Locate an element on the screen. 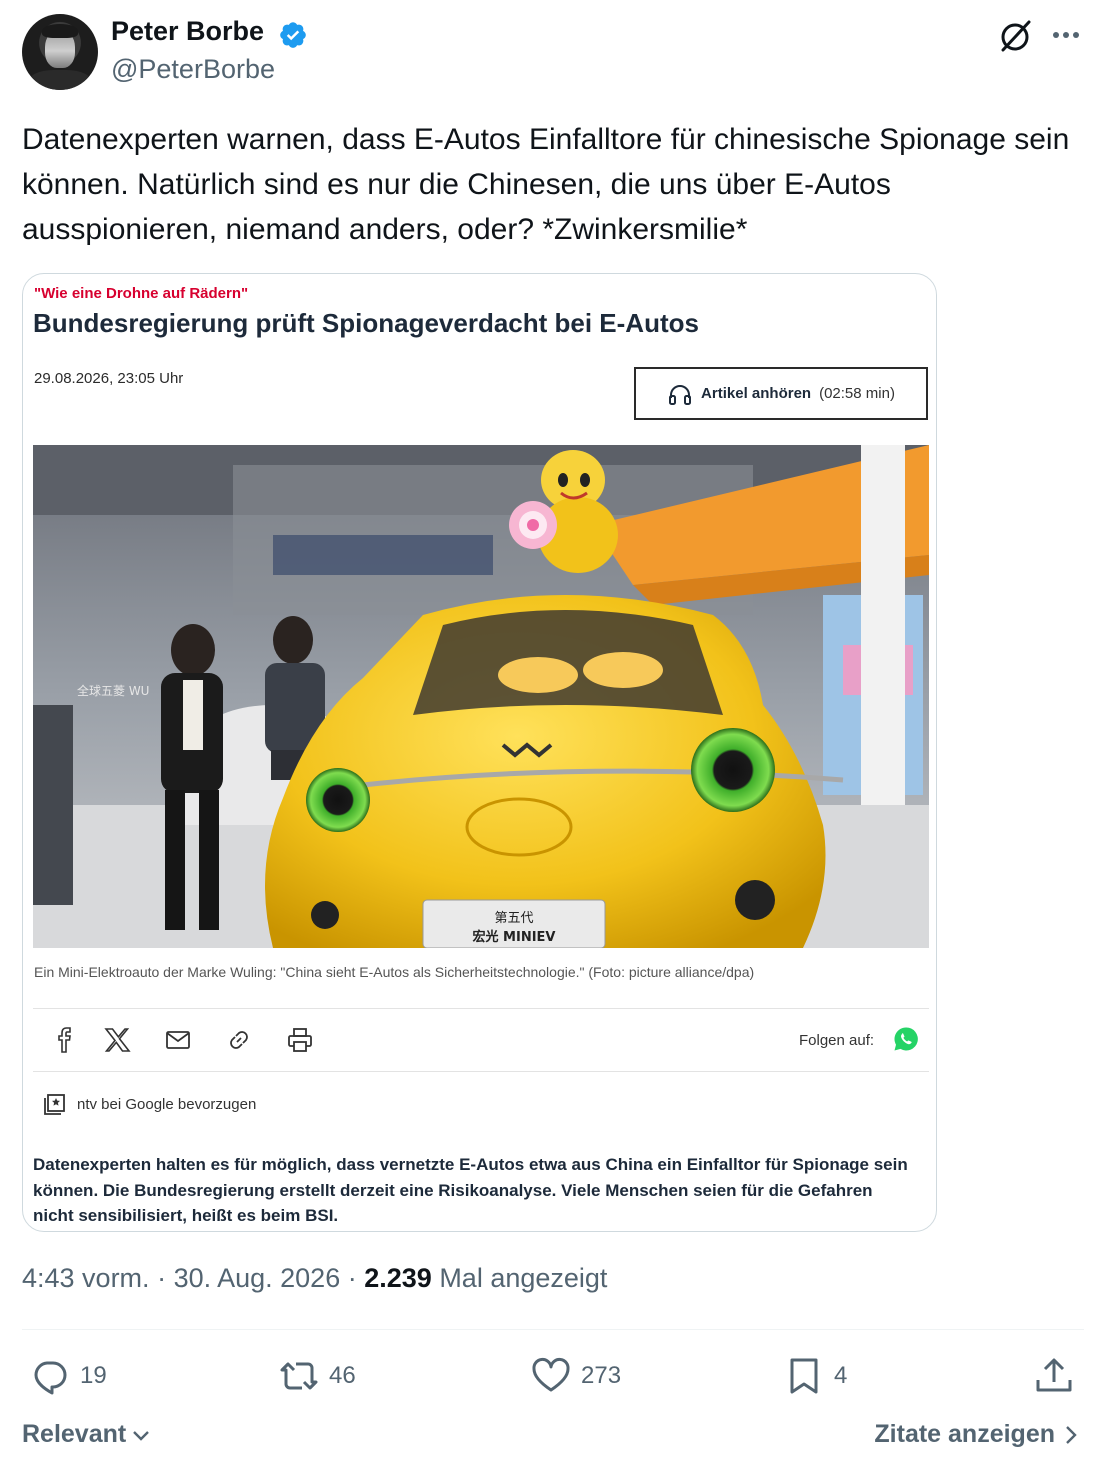 The image size is (1111, 1466). like-button: 273 is located at coordinates (576, 1376).